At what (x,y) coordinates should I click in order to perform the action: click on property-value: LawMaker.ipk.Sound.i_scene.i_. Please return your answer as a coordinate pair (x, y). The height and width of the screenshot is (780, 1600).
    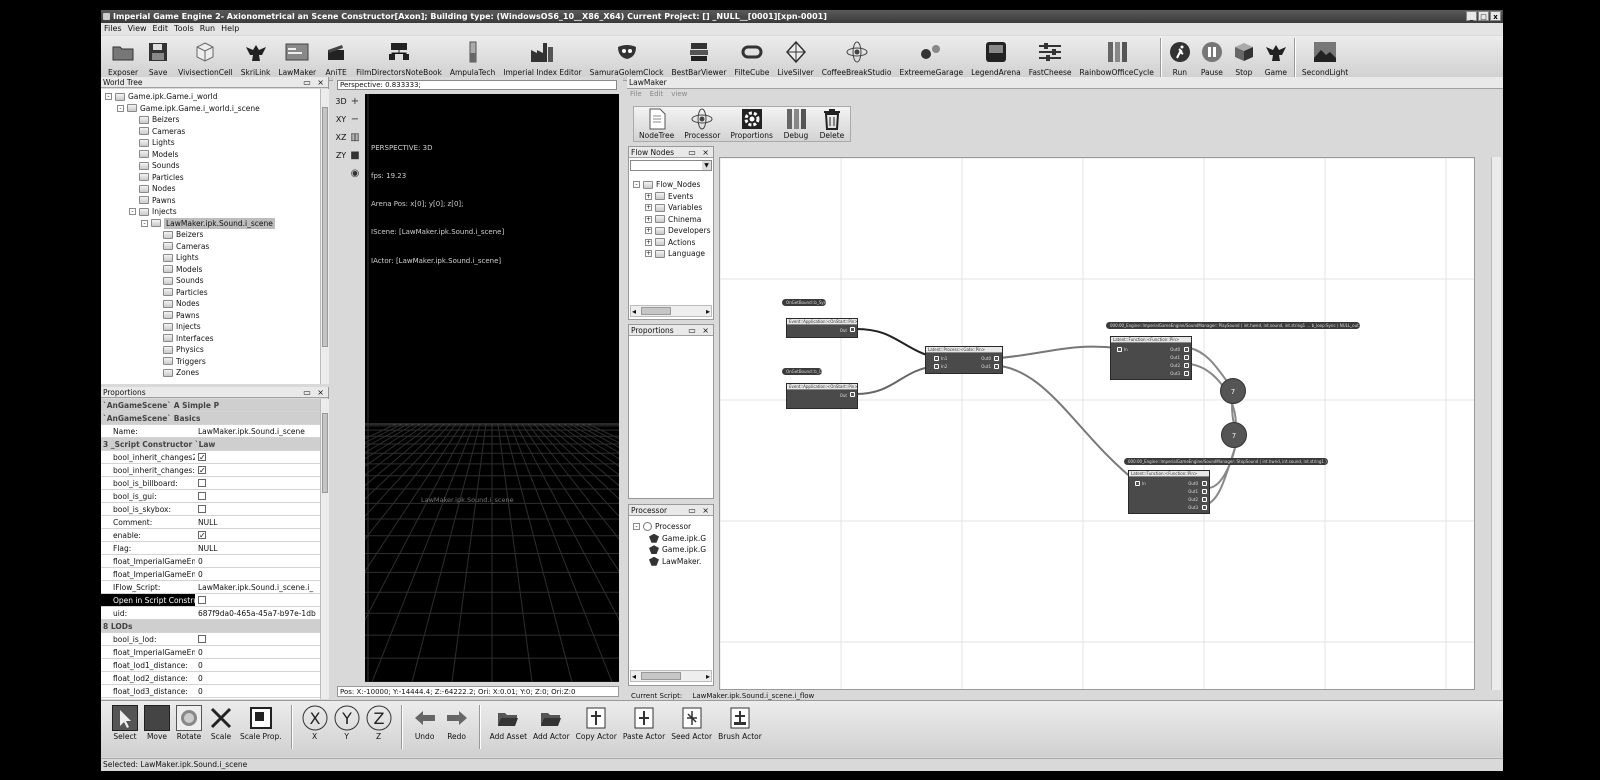
    Looking at the image, I should click on (257, 587).